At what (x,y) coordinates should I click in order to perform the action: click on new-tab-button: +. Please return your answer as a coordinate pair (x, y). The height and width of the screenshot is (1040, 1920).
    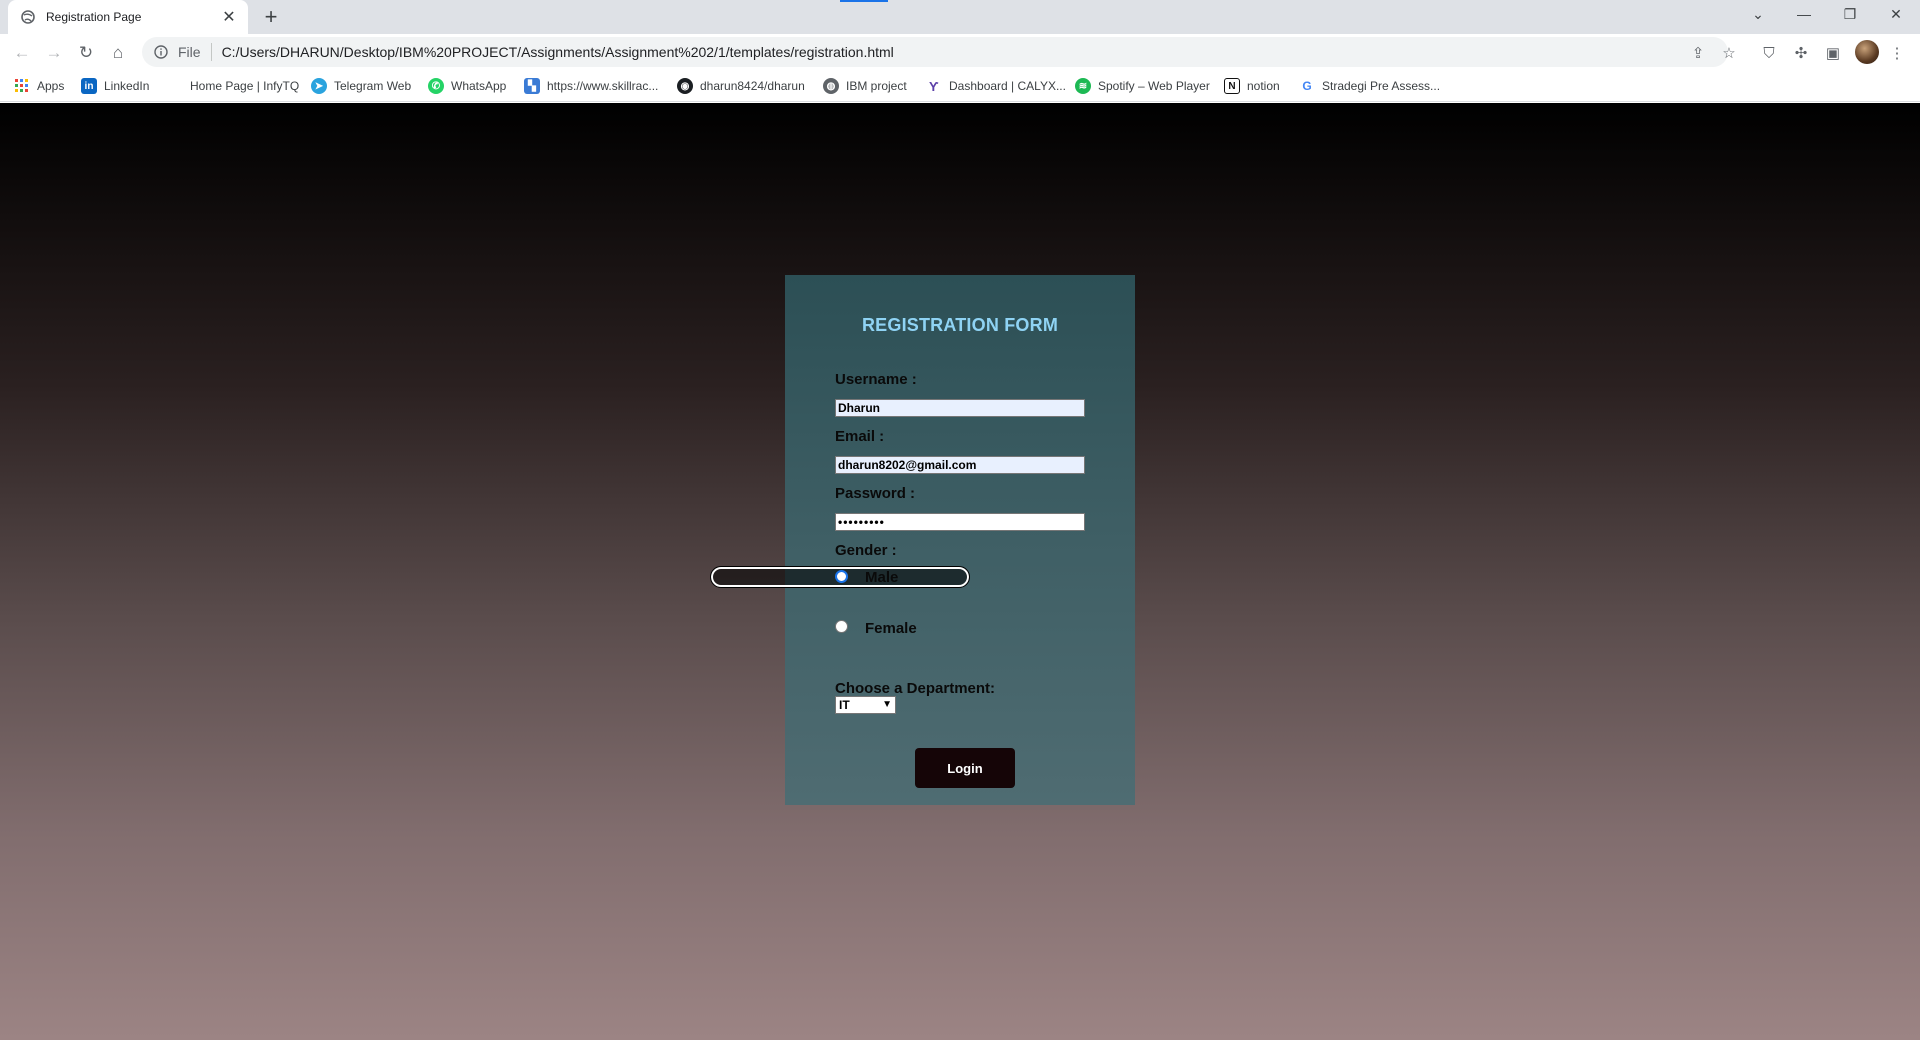
    Looking at the image, I should click on (271, 17).